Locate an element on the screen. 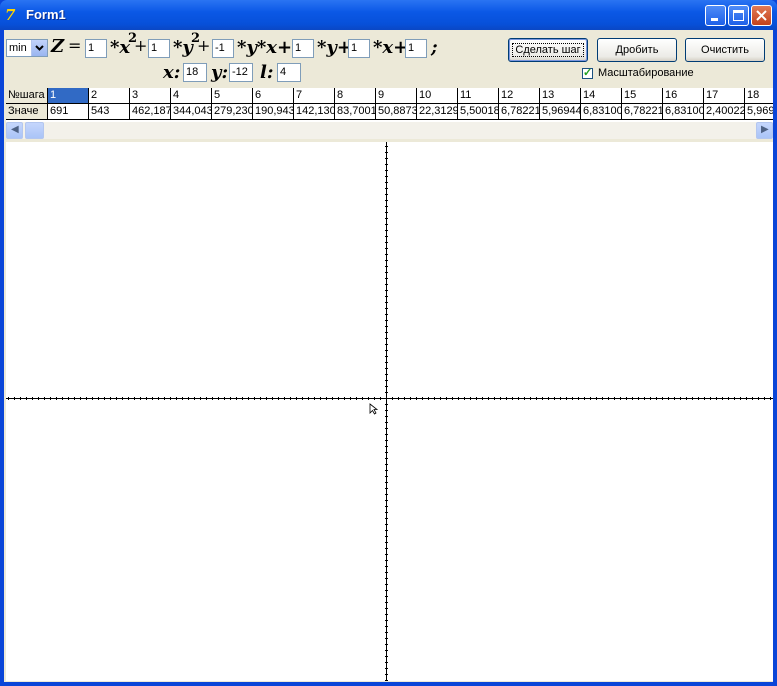  coef-y-input: 1 is located at coordinates (303, 48).